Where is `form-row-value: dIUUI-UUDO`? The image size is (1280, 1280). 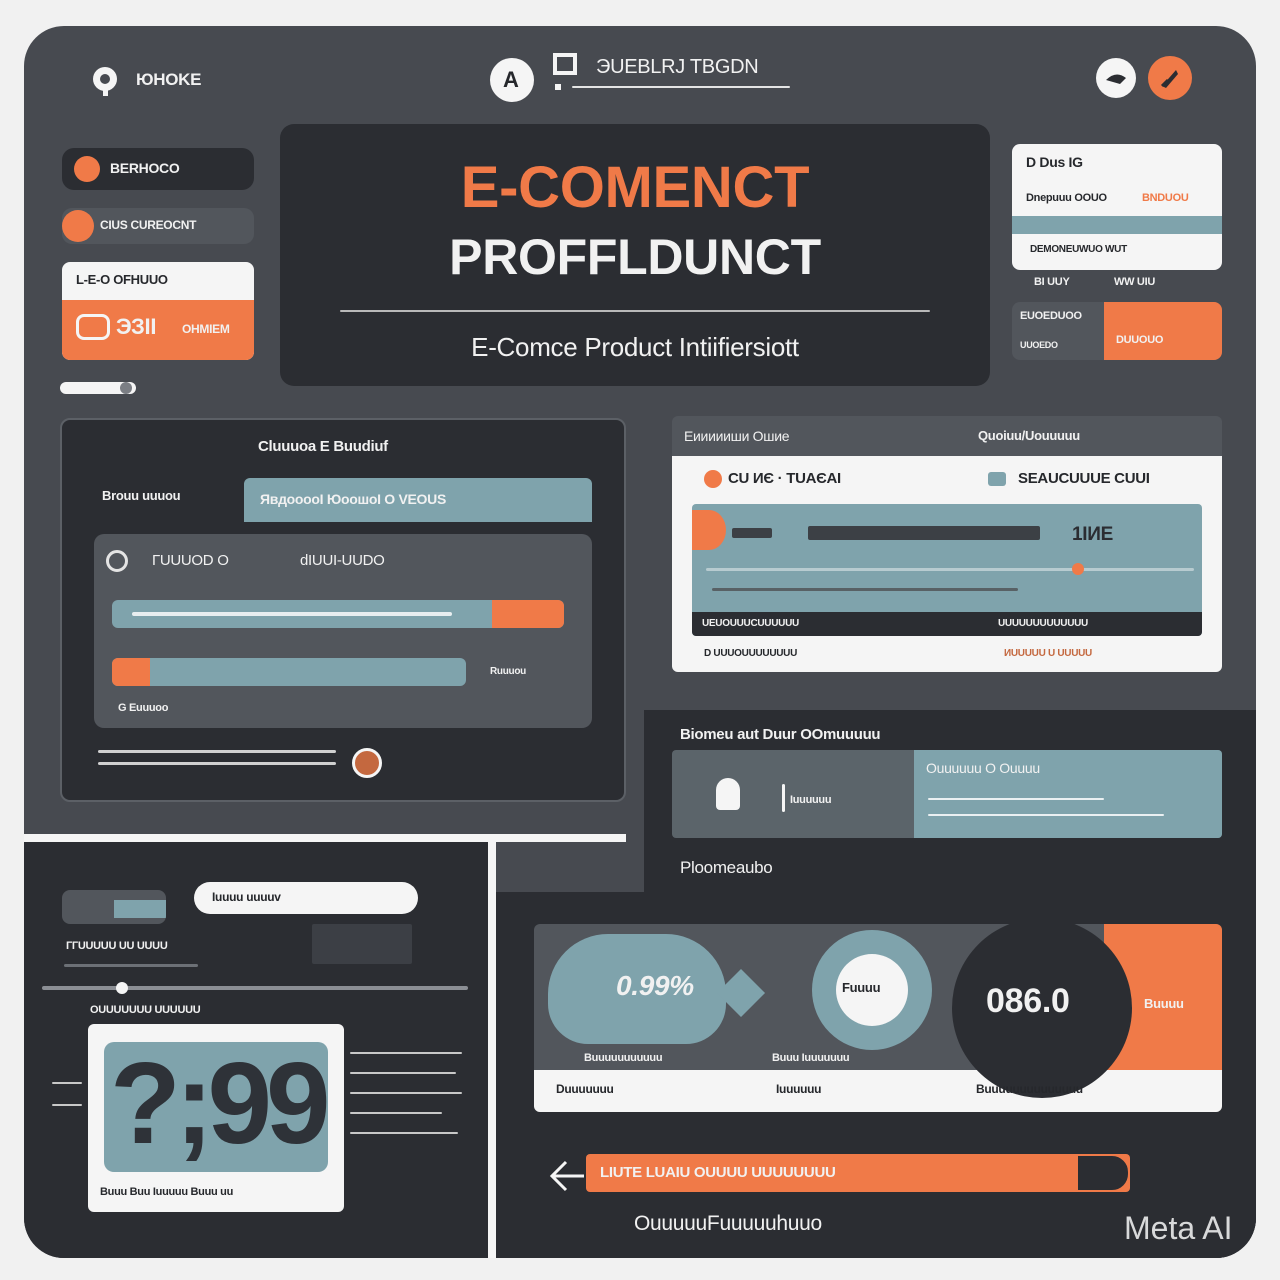
form-row-value: dIUUI-UUDO is located at coordinates (342, 560).